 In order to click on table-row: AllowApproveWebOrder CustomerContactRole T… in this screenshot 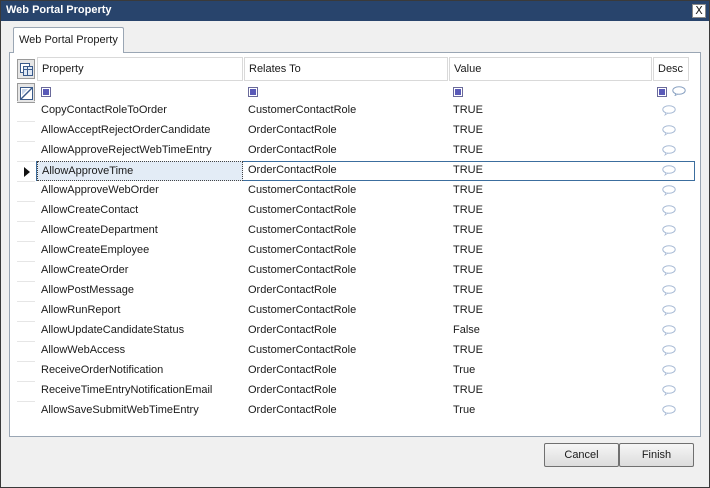, I will do `click(355, 191)`.